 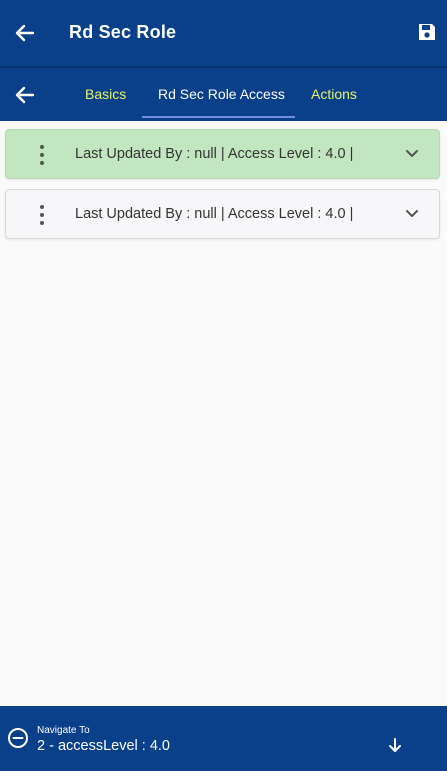 I want to click on remove-circle-icon, so click(x=18, y=738).